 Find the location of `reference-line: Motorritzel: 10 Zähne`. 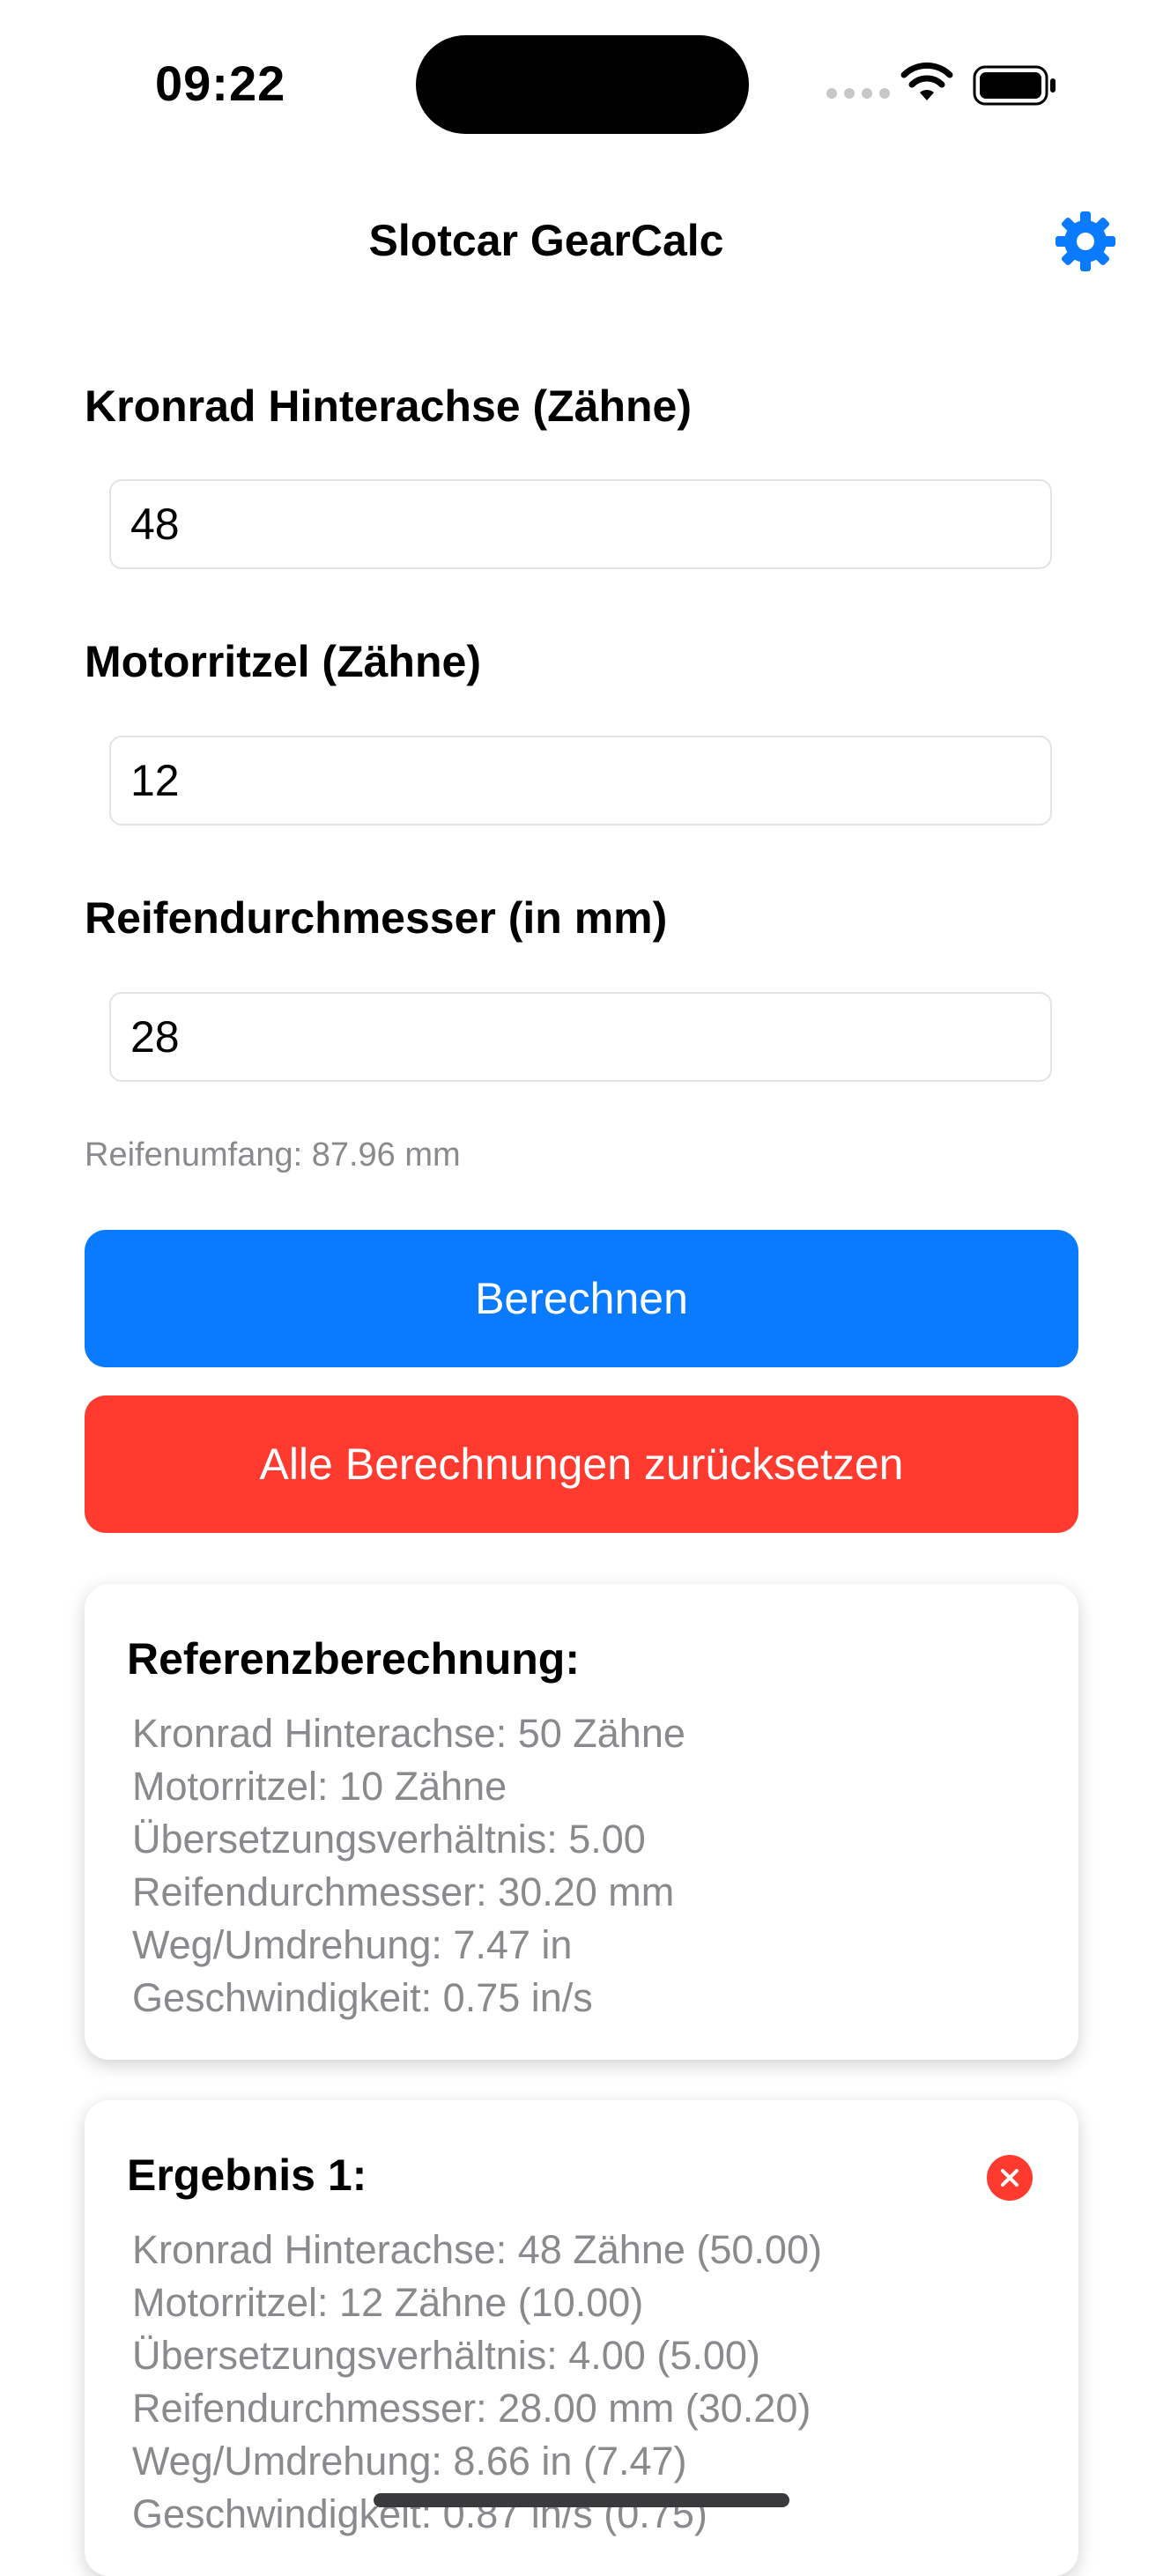

reference-line: Motorritzel: 10 Zähne is located at coordinates (319, 1787).